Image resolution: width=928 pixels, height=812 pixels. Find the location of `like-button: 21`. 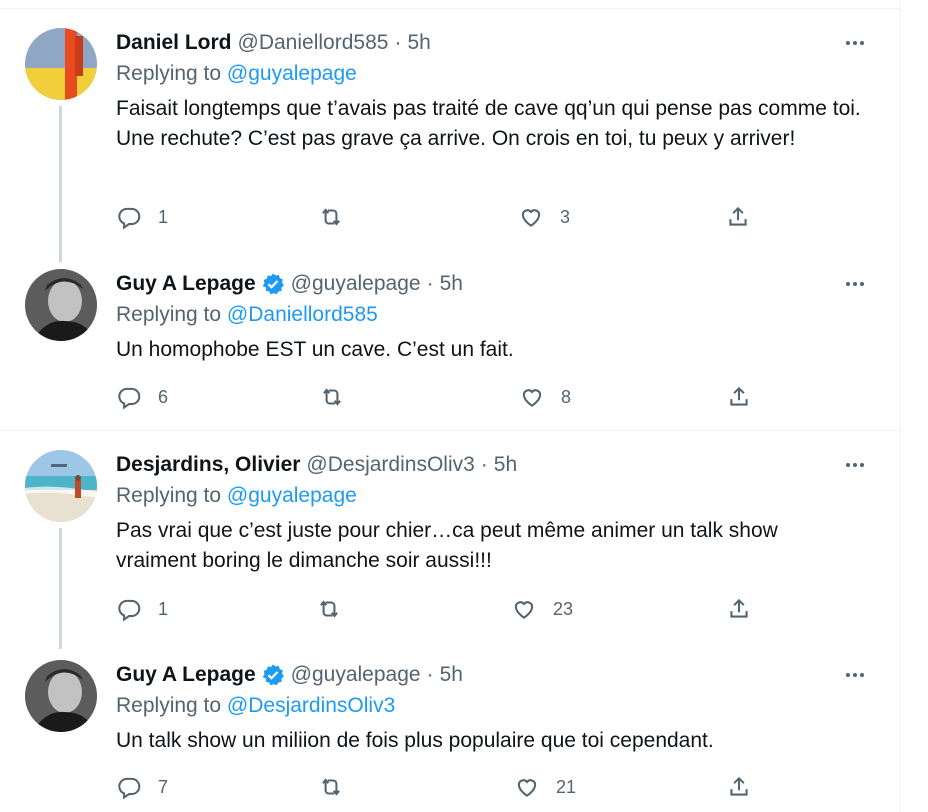

like-button: 21 is located at coordinates (545, 787).